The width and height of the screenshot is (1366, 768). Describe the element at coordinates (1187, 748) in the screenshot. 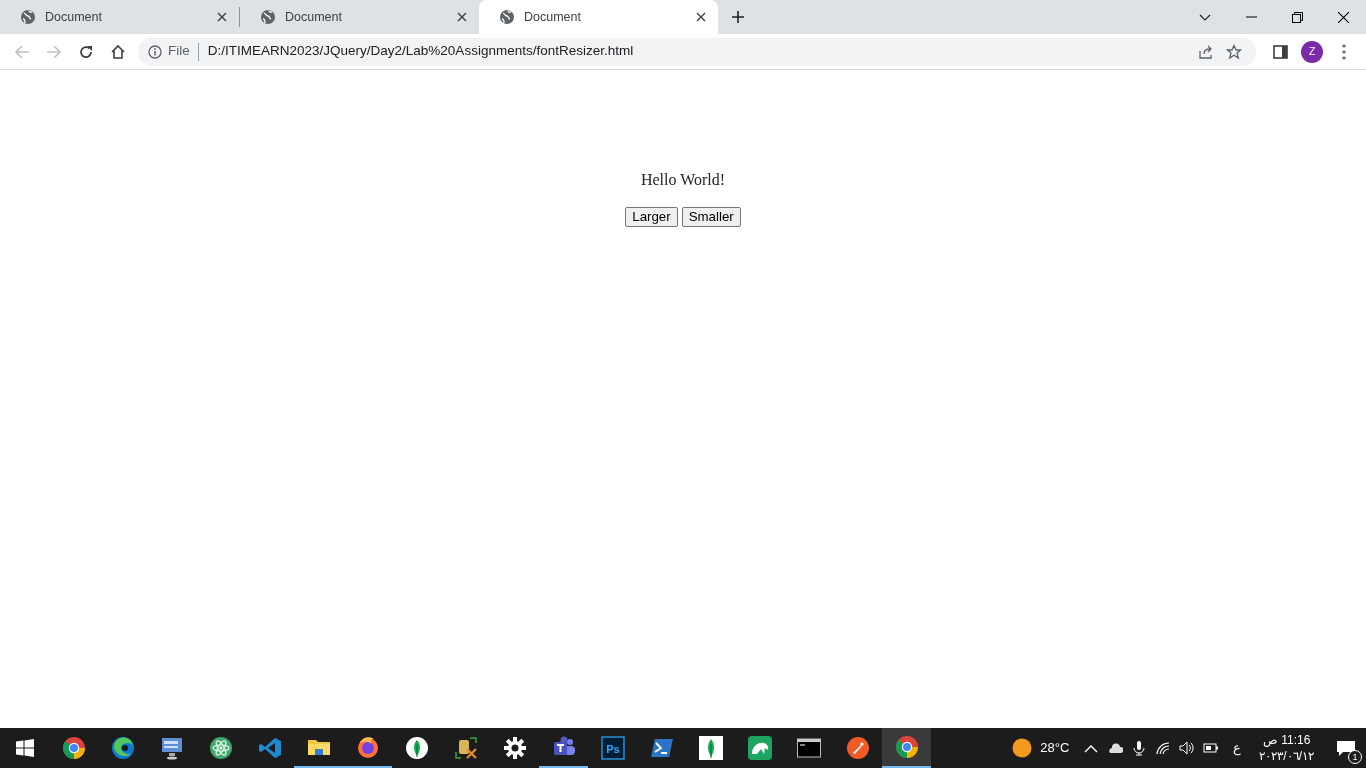

I see `speaker-icon` at that location.